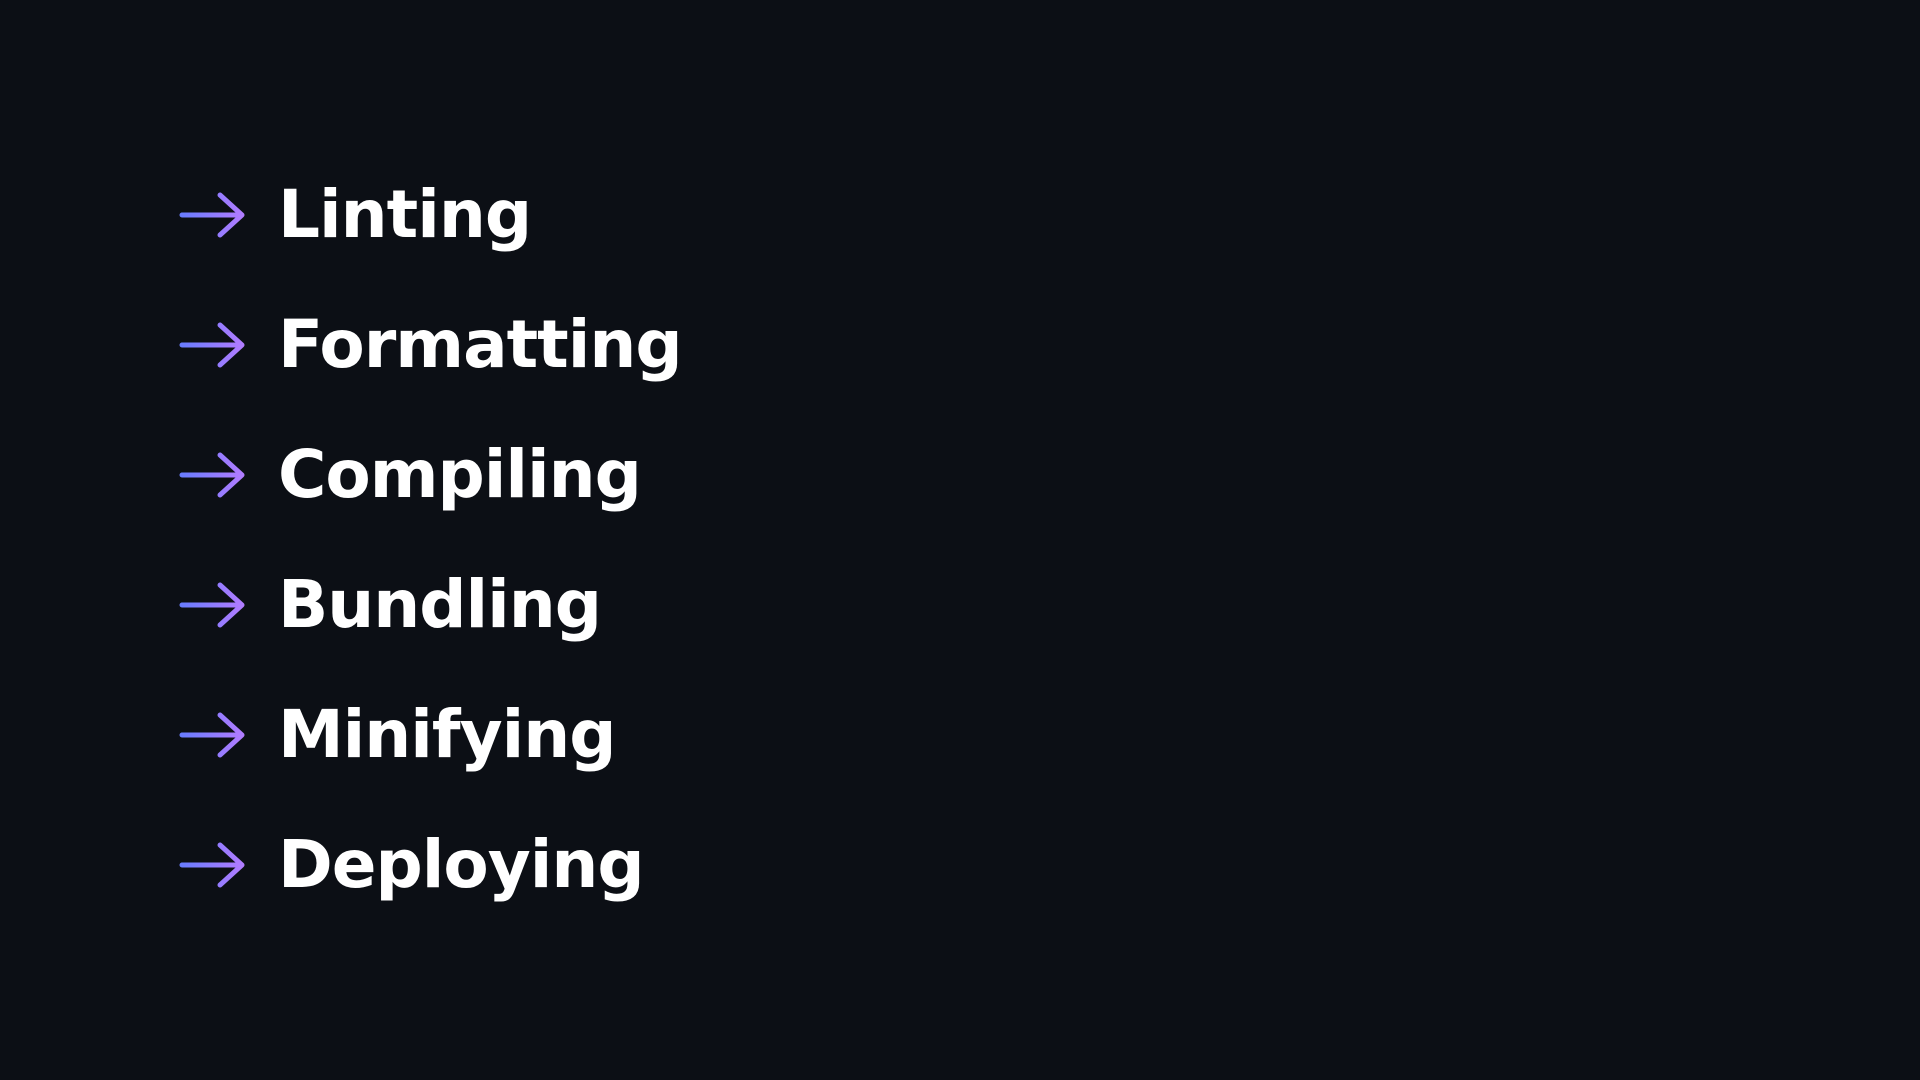  Describe the element at coordinates (447, 734) in the screenshot. I see `list-item-label: Minifying` at that location.